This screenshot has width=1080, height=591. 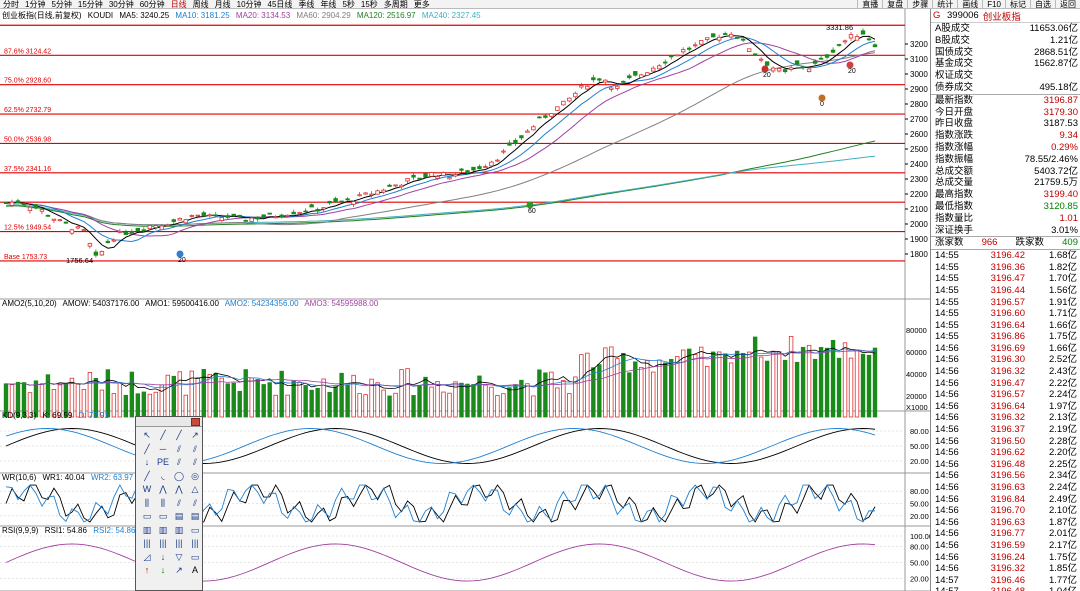 What do you see at coordinates (1042, 4) in the screenshot?
I see `toolbar-button: 自选` at bounding box center [1042, 4].